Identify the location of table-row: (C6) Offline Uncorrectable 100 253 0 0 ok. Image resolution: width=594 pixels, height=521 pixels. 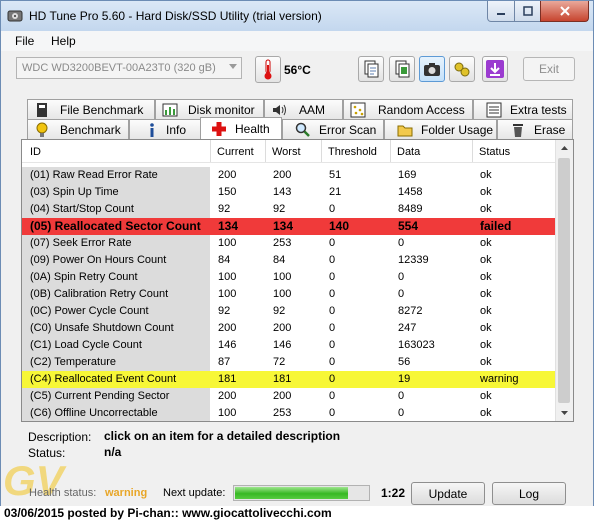
(289, 413).